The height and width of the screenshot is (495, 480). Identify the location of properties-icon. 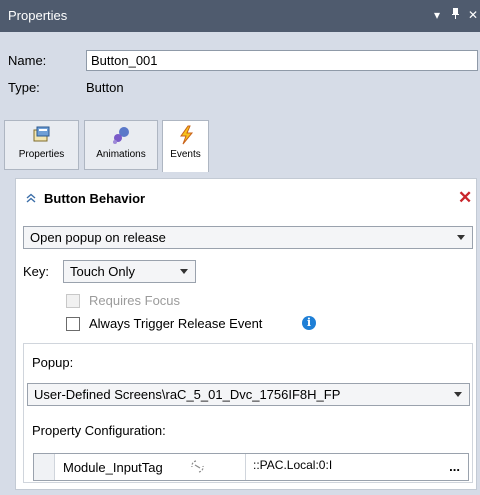
(42, 135).